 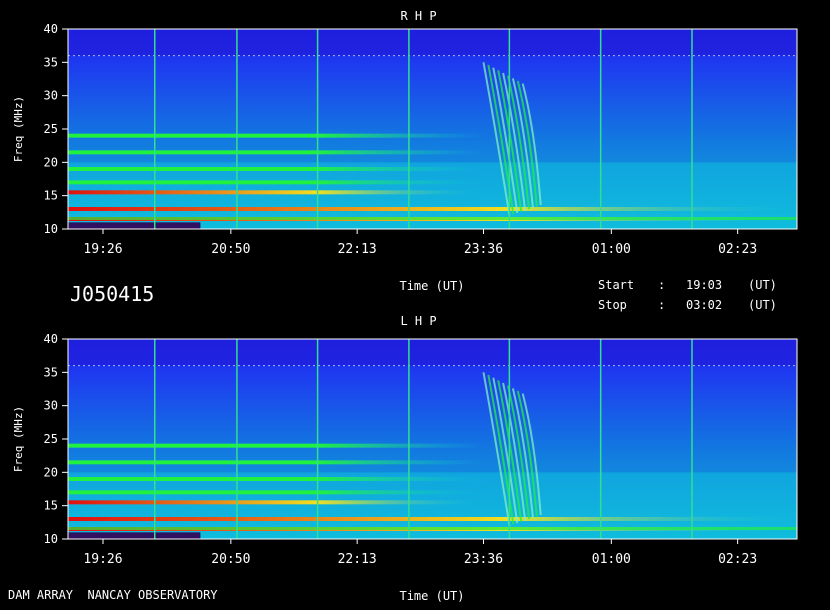 I want to click on start-unit: (UT), so click(x=762, y=285).